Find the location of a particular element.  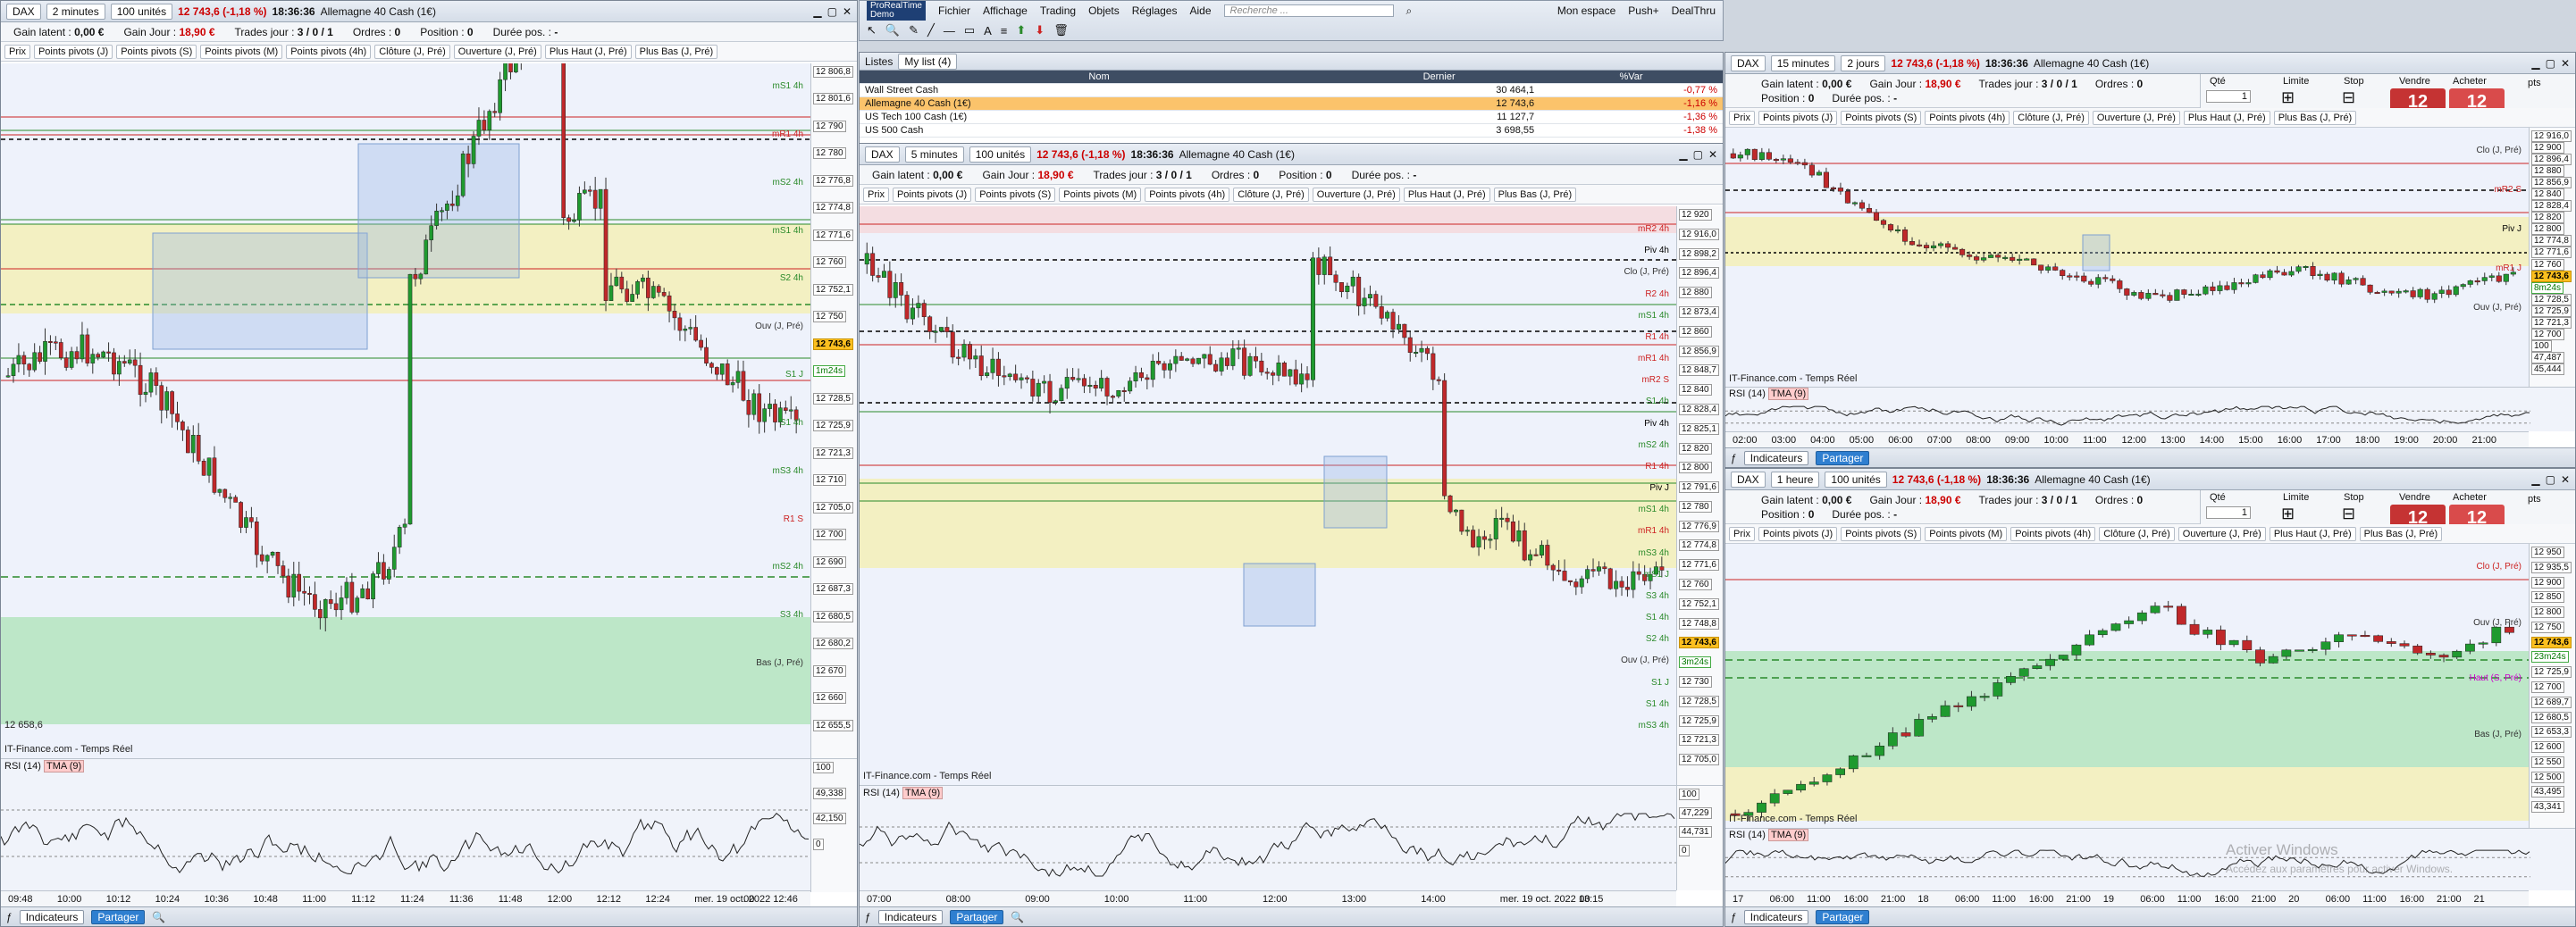

col-dernier: Dernier is located at coordinates (1439, 77).